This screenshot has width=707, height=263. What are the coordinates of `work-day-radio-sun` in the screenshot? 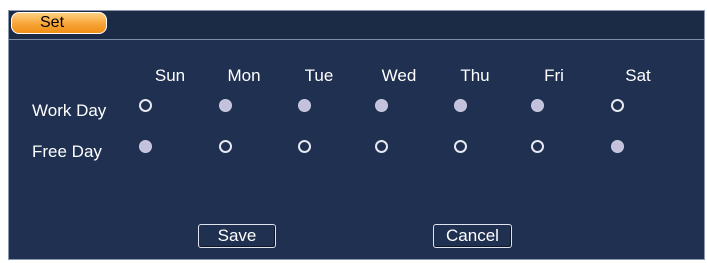 It's located at (145, 105).